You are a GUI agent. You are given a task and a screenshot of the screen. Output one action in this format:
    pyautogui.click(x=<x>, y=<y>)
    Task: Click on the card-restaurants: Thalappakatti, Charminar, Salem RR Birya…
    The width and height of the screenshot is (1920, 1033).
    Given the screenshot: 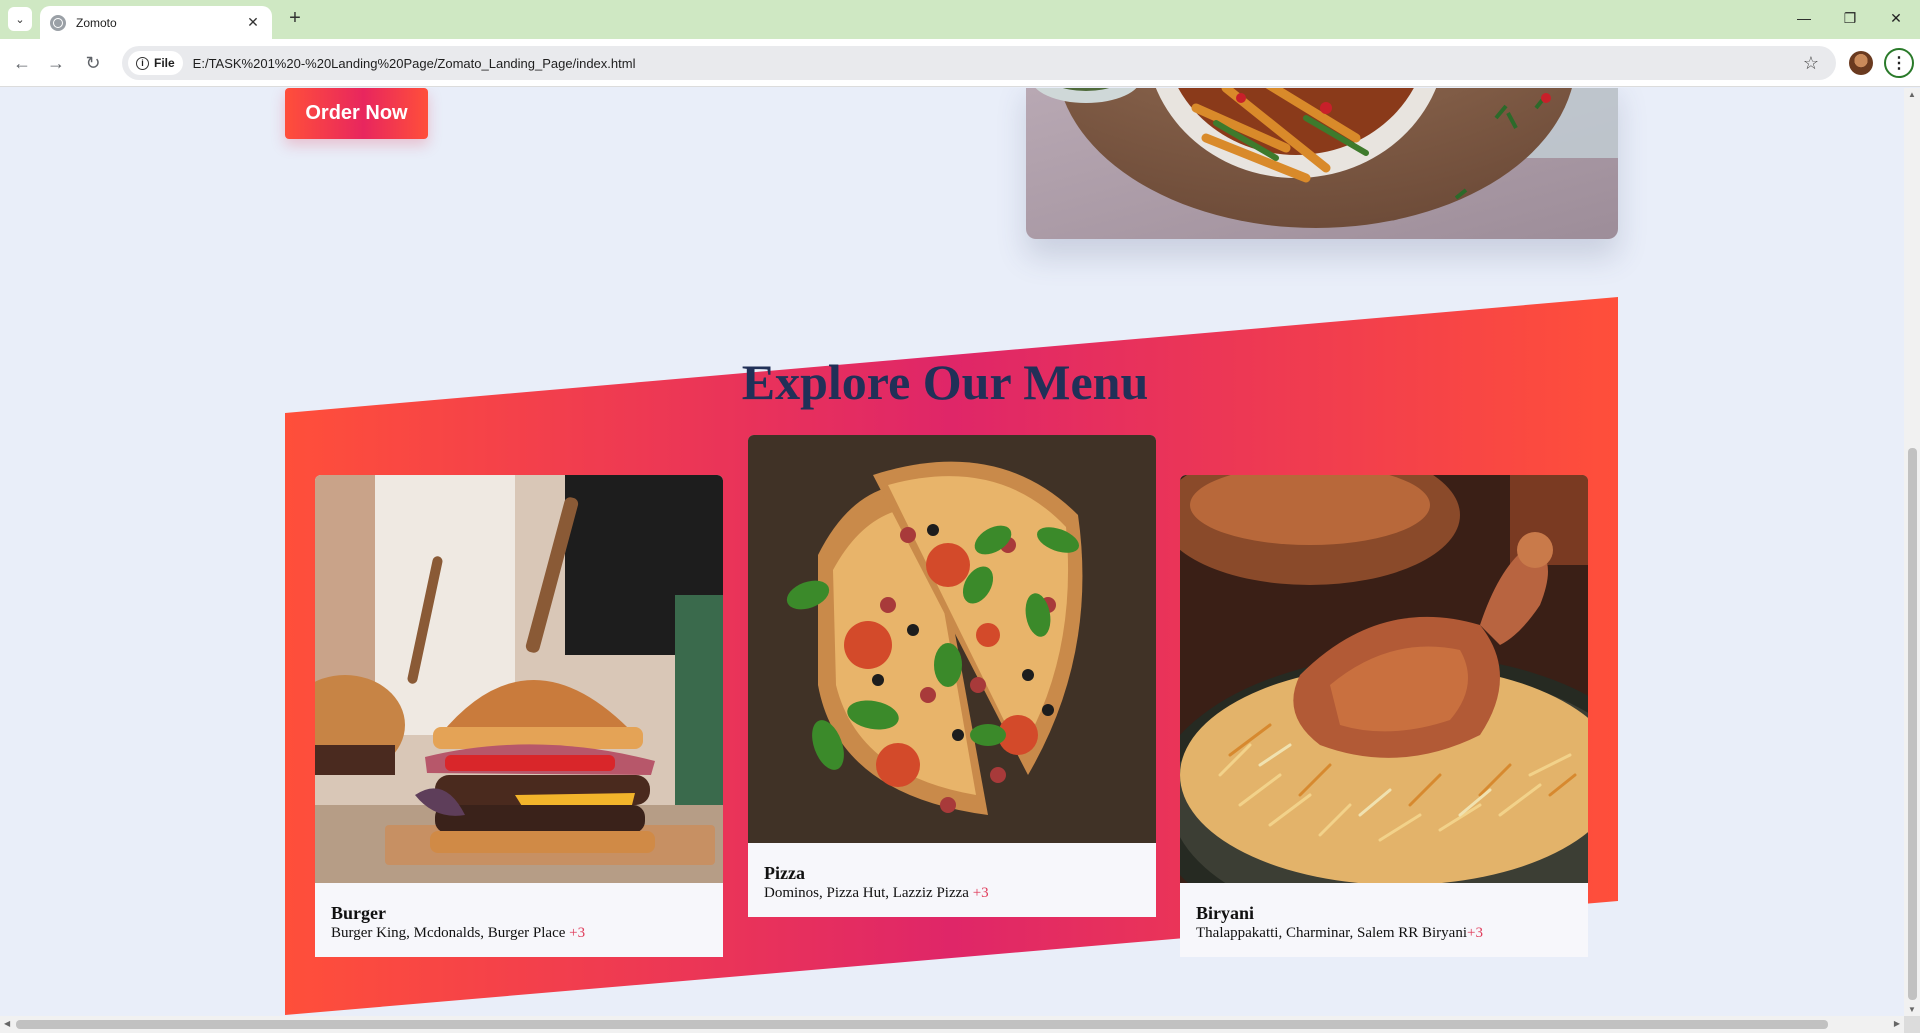 What is the action you would take?
    pyautogui.click(x=1384, y=933)
    